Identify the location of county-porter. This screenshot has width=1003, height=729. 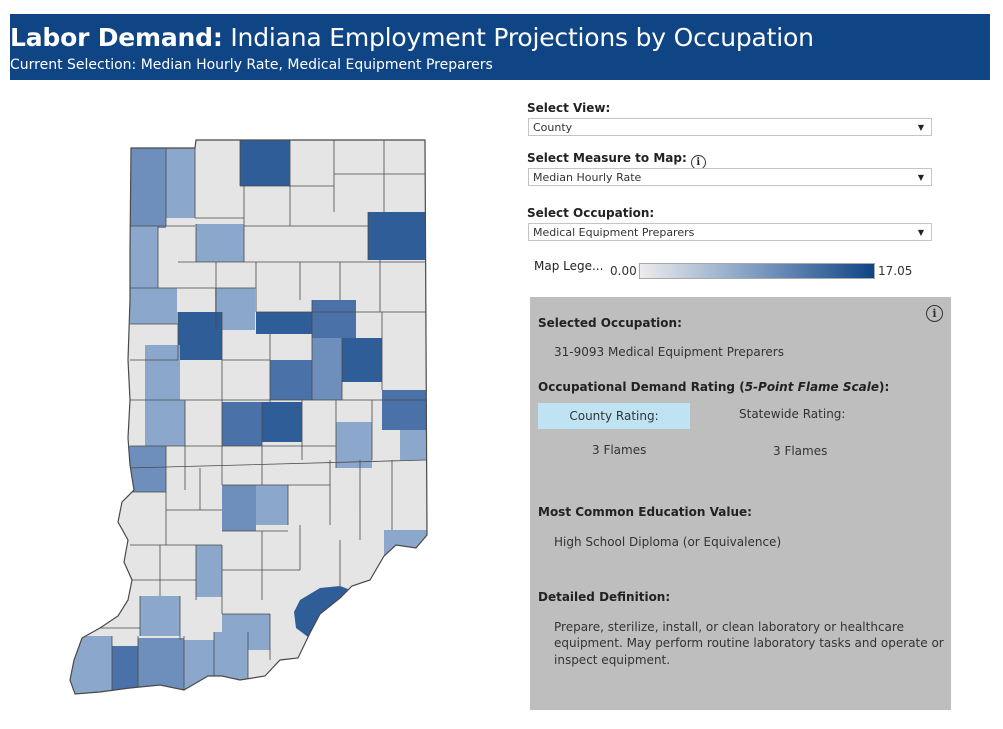
(180, 179).